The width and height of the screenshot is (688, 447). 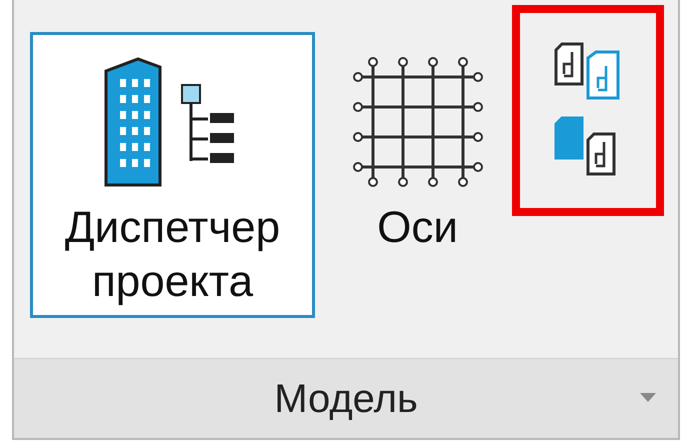 What do you see at coordinates (346, 399) in the screenshot?
I see `panel-title: Модель` at bounding box center [346, 399].